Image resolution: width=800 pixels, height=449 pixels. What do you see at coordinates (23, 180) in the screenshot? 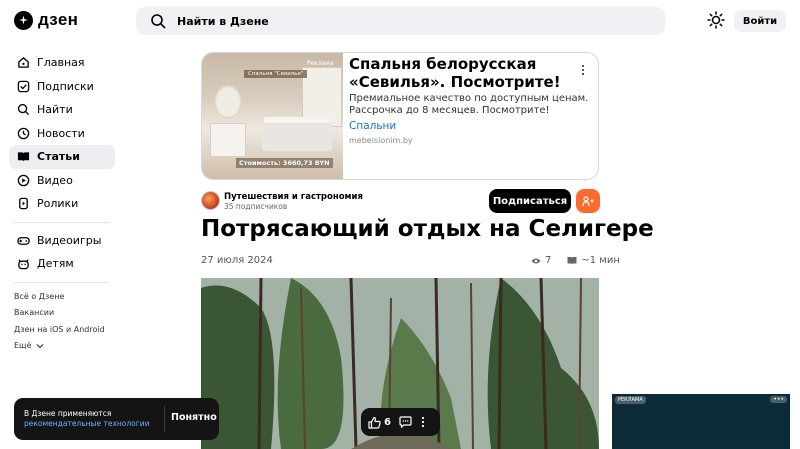
I see `video-icon` at bounding box center [23, 180].